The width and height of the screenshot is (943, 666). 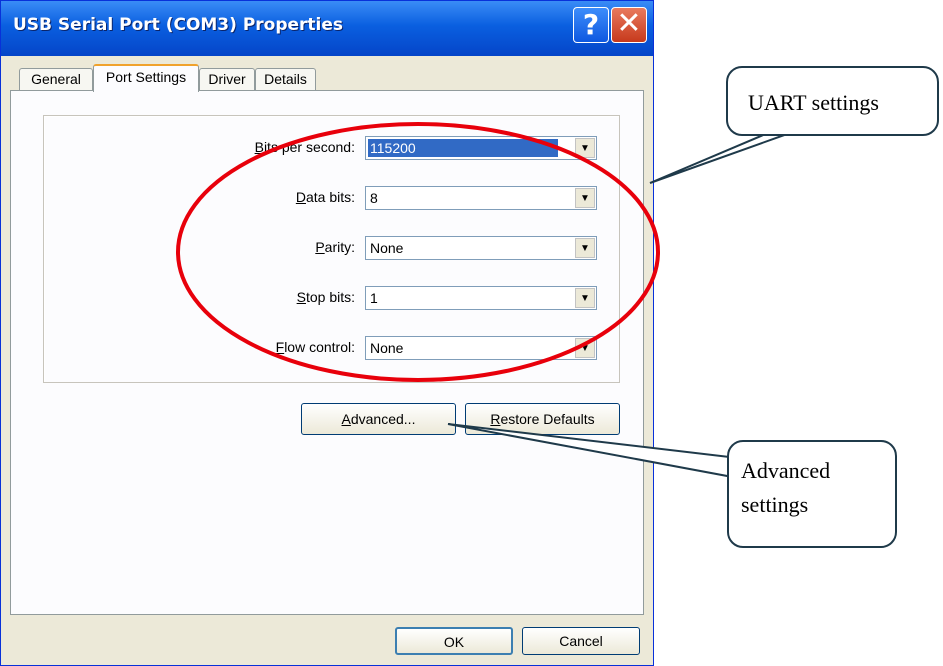 I want to click on uart-settings-callout: UART settings, so click(x=832, y=101).